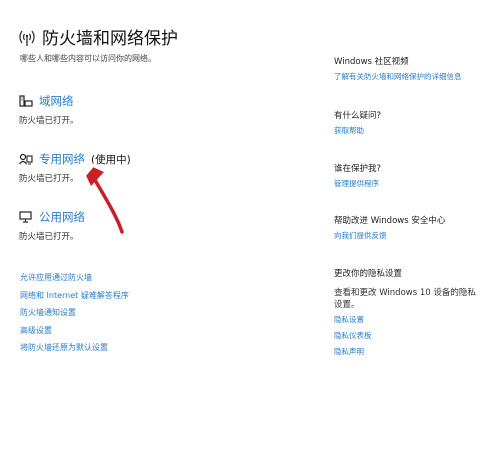 The height and width of the screenshot is (453, 494). Describe the element at coordinates (26, 159) in the screenshot. I see `private-network-icon` at that location.